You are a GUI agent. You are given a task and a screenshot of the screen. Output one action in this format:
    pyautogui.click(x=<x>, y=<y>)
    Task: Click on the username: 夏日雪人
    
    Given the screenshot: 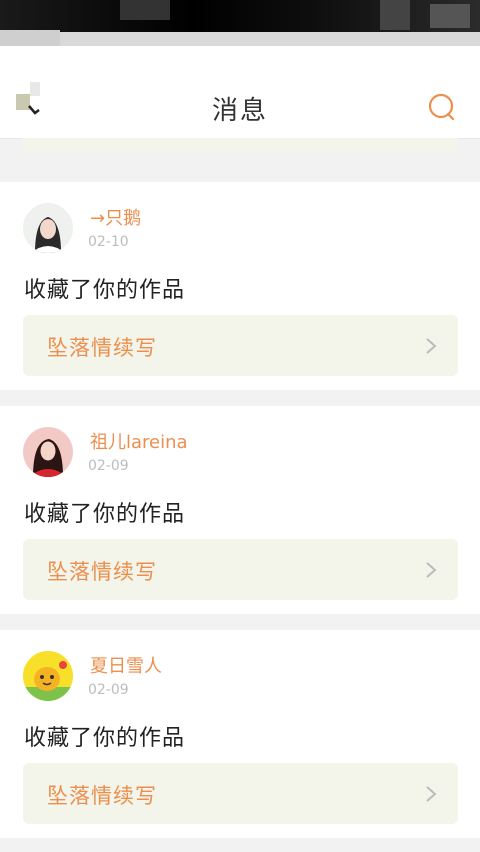 What is the action you would take?
    pyautogui.click(x=126, y=665)
    